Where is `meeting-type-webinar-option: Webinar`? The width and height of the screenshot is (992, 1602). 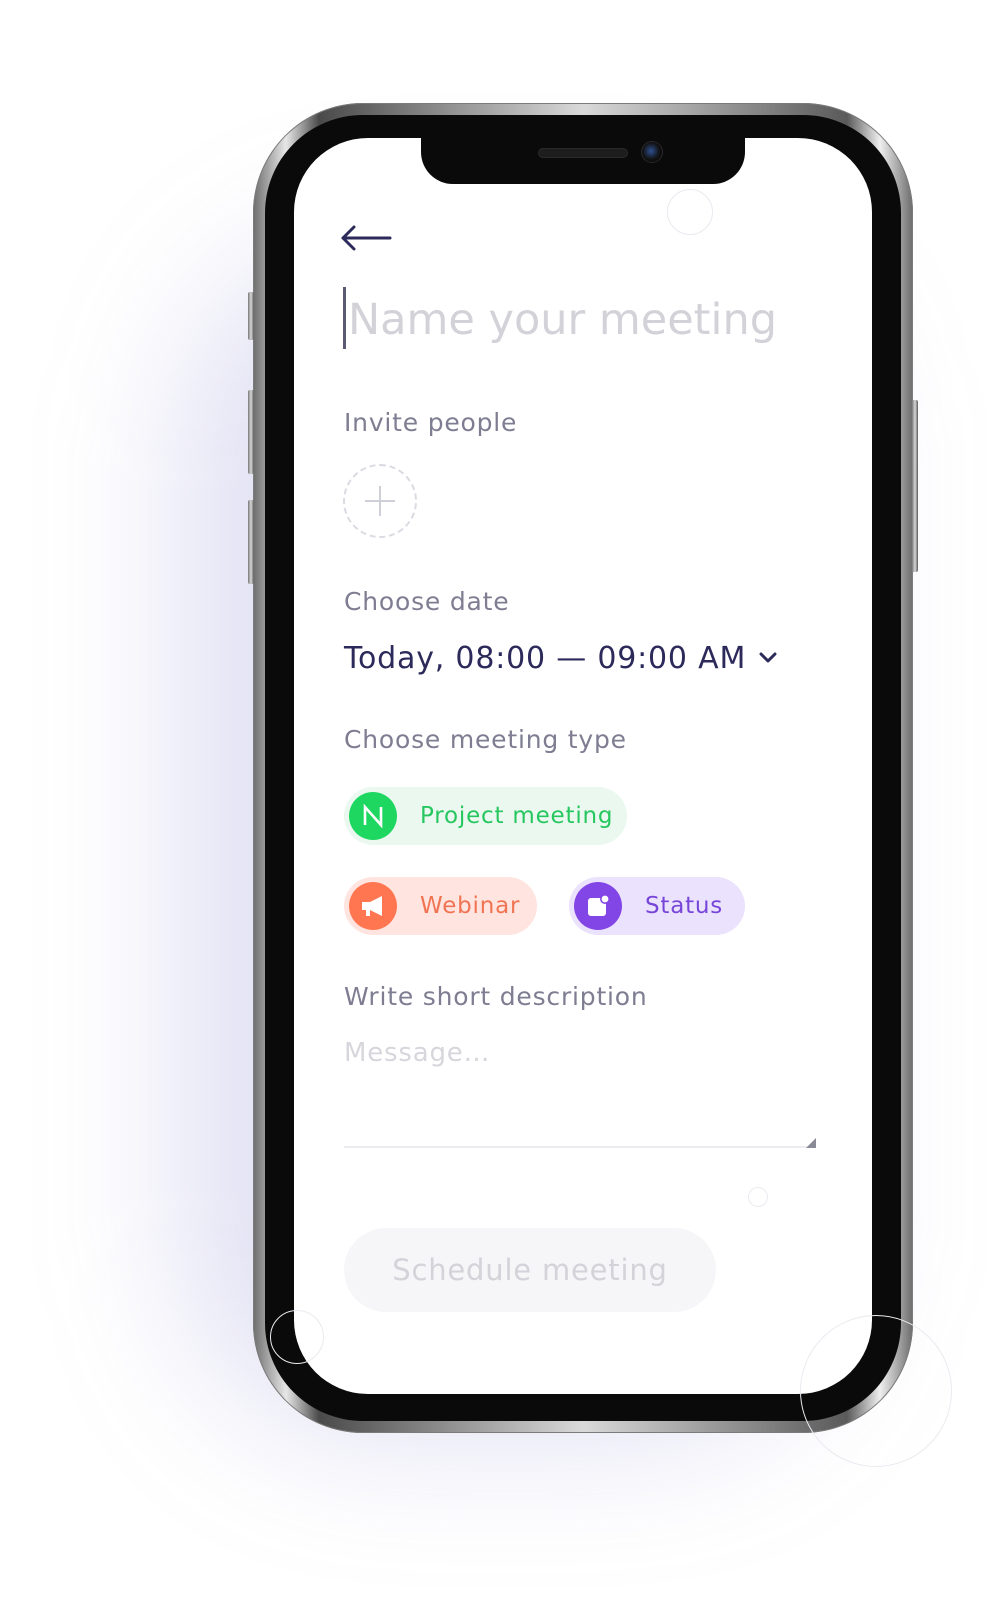
meeting-type-webinar-option: Webinar is located at coordinates (440, 906).